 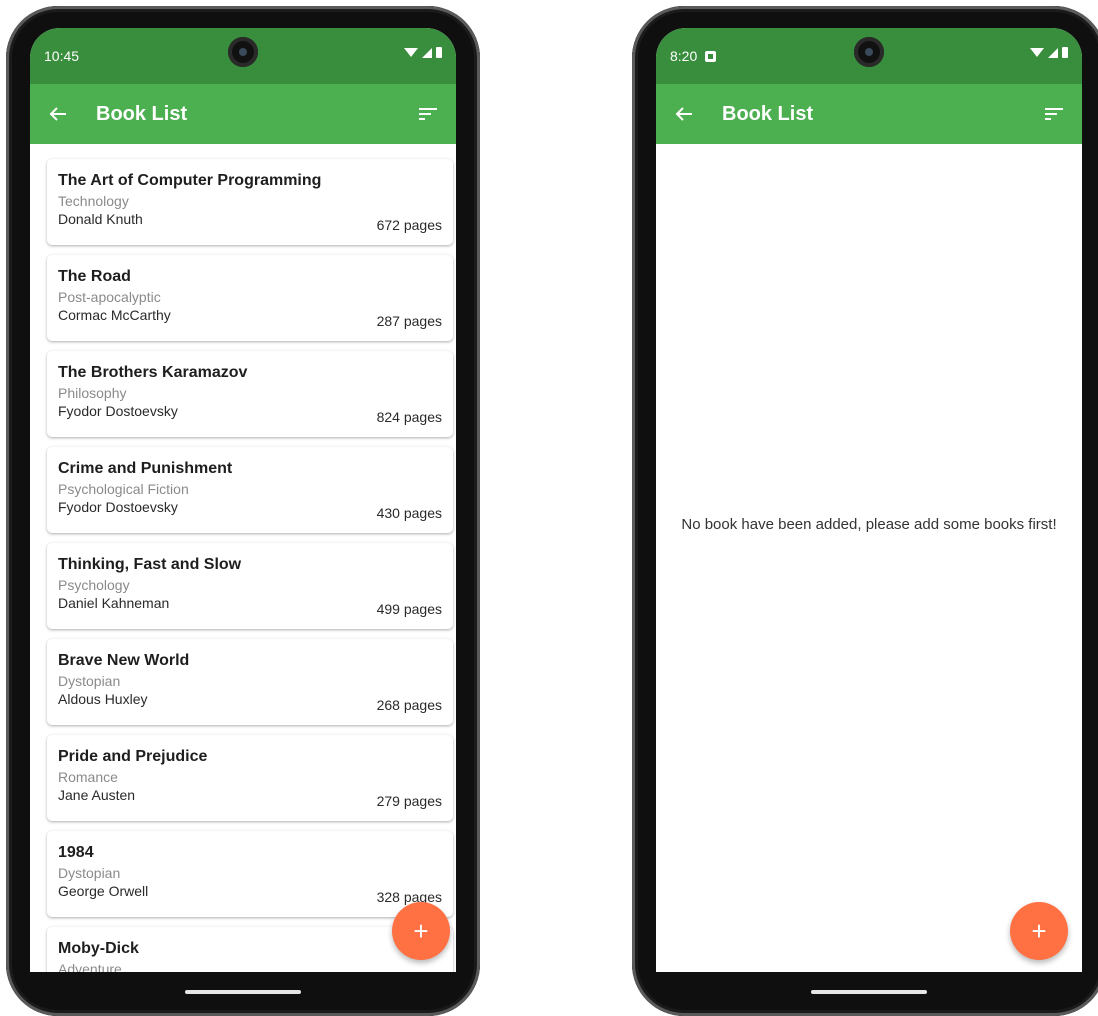 What do you see at coordinates (409, 321) in the screenshot?
I see `book-pages: 287 pages` at bounding box center [409, 321].